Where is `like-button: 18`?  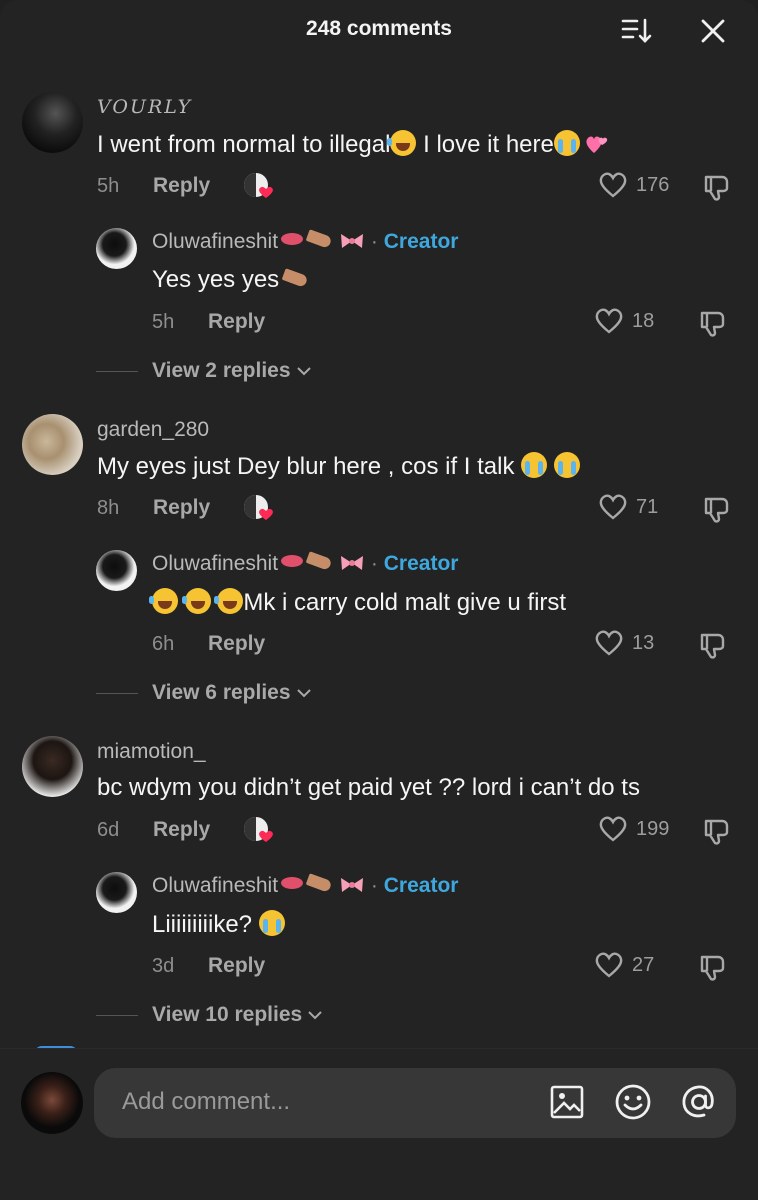
like-button: 18 is located at coordinates (624, 321).